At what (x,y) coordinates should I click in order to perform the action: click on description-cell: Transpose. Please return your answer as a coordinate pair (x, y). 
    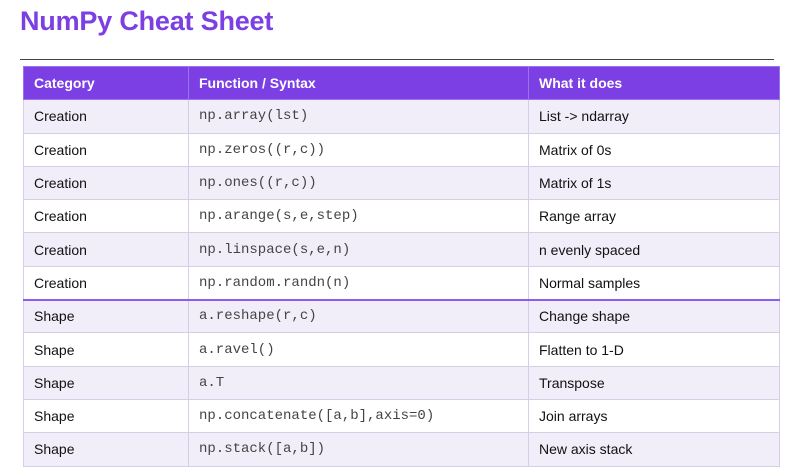
    Looking at the image, I should click on (654, 382).